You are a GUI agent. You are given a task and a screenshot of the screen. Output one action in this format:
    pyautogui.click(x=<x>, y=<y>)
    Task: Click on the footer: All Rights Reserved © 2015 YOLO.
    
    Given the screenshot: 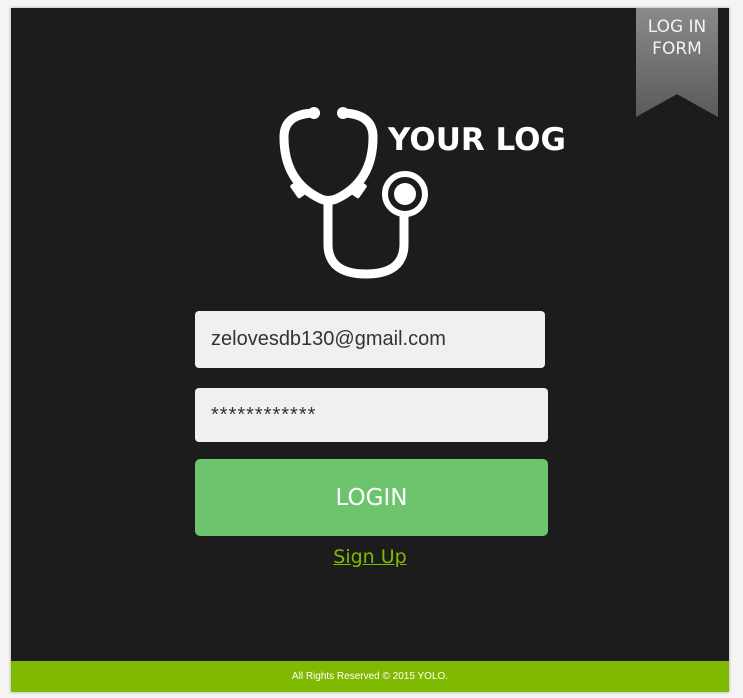 What is the action you would take?
    pyautogui.click(x=370, y=676)
    